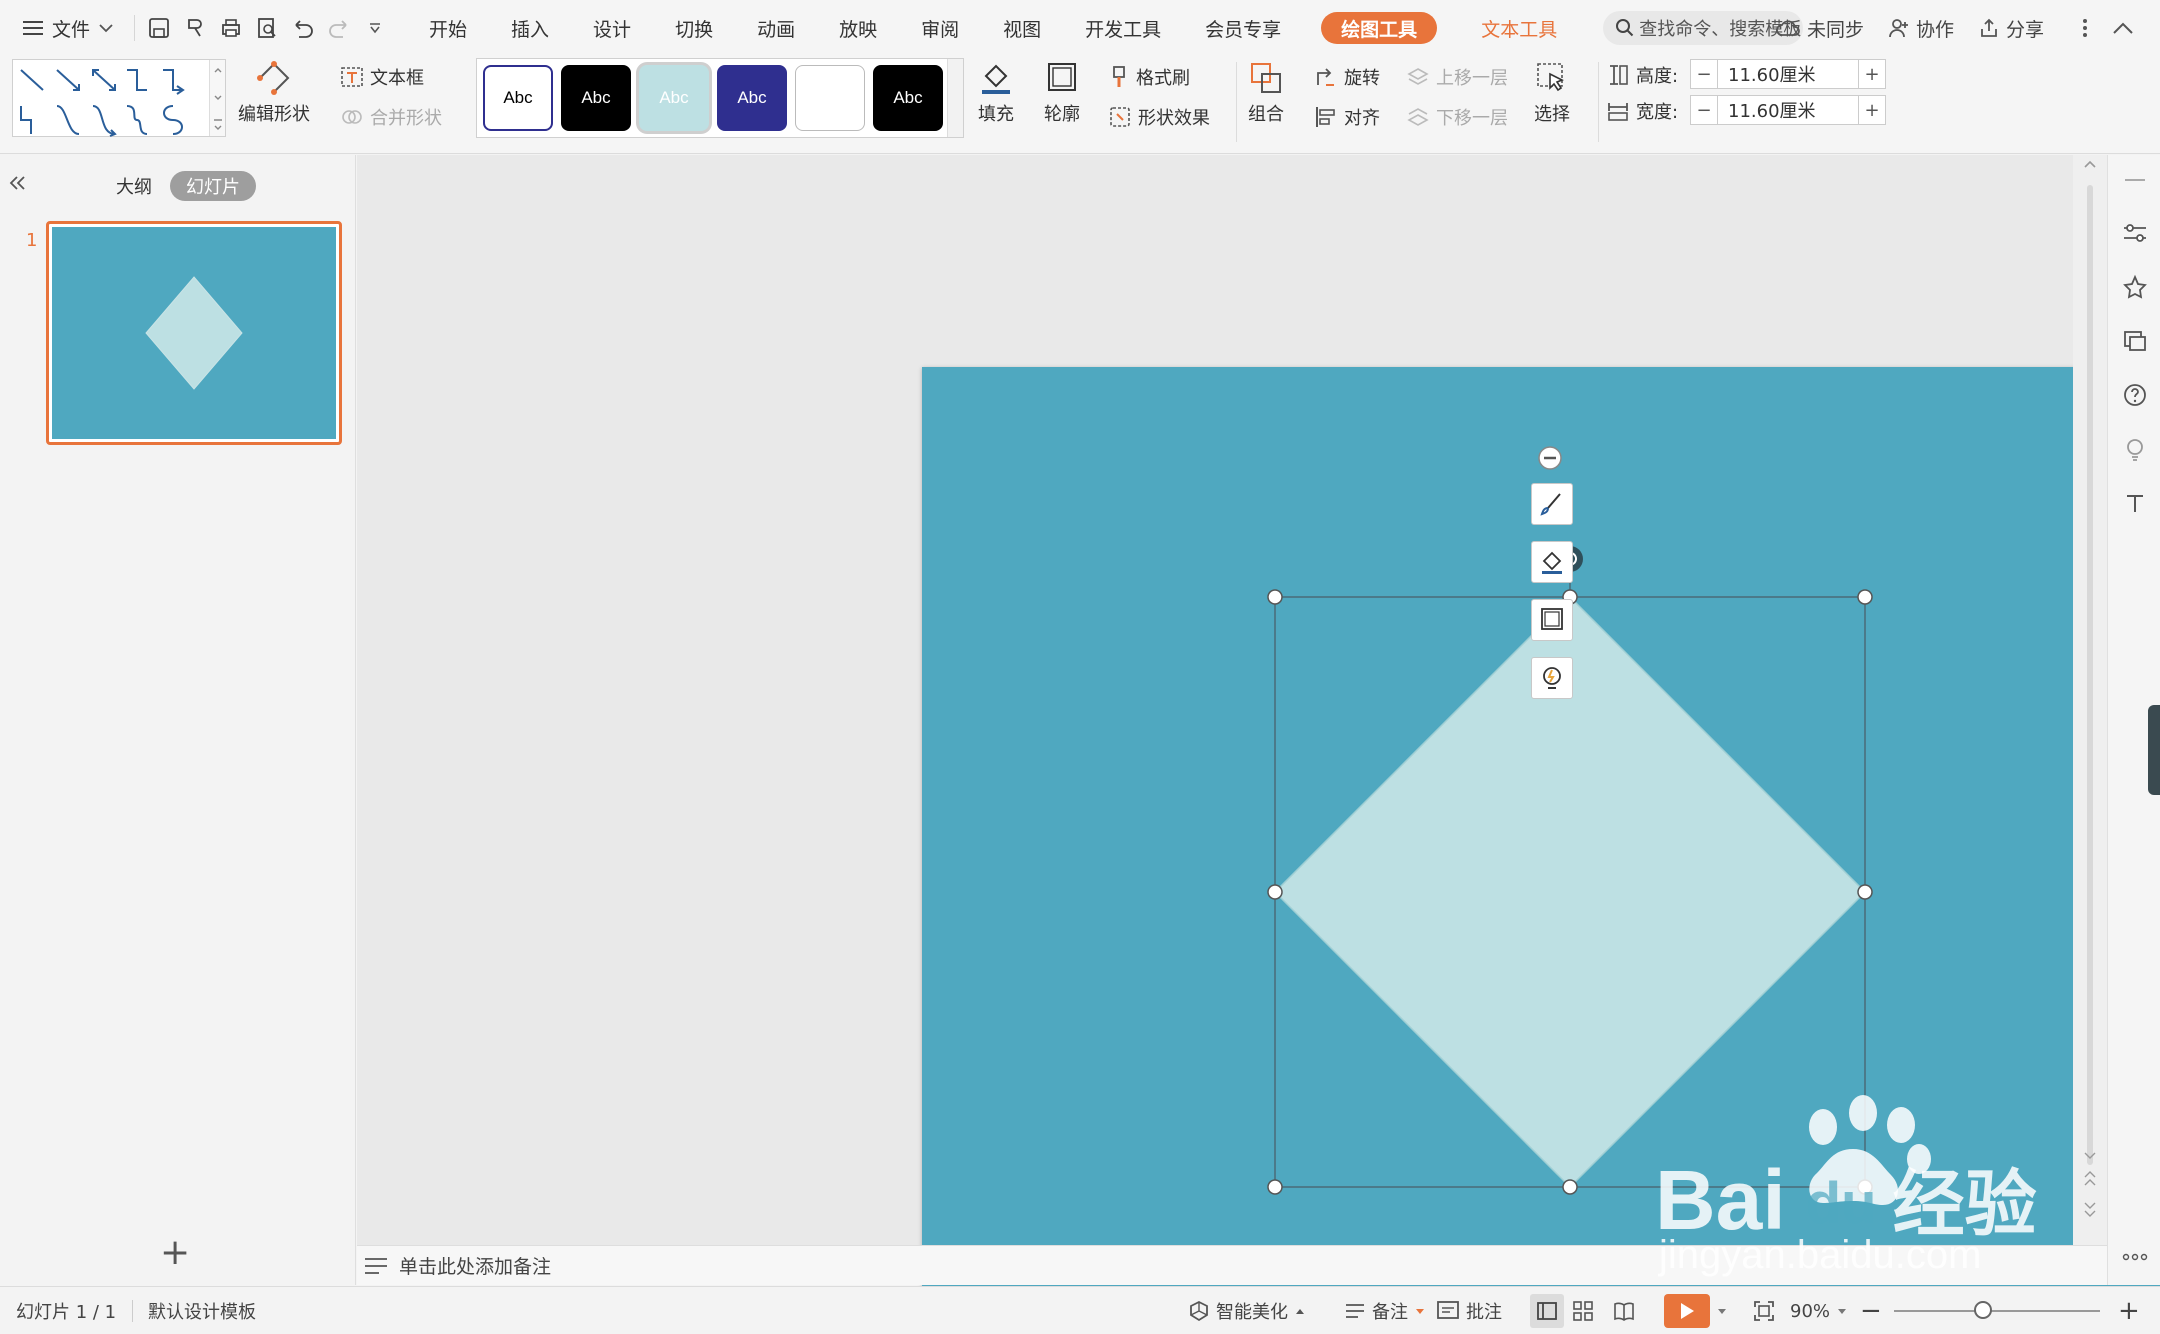  I want to click on zoom-out-button: −, so click(1871, 1310).